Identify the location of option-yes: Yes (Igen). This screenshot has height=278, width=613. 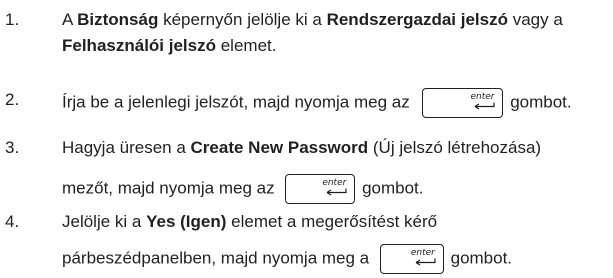
(186, 221).